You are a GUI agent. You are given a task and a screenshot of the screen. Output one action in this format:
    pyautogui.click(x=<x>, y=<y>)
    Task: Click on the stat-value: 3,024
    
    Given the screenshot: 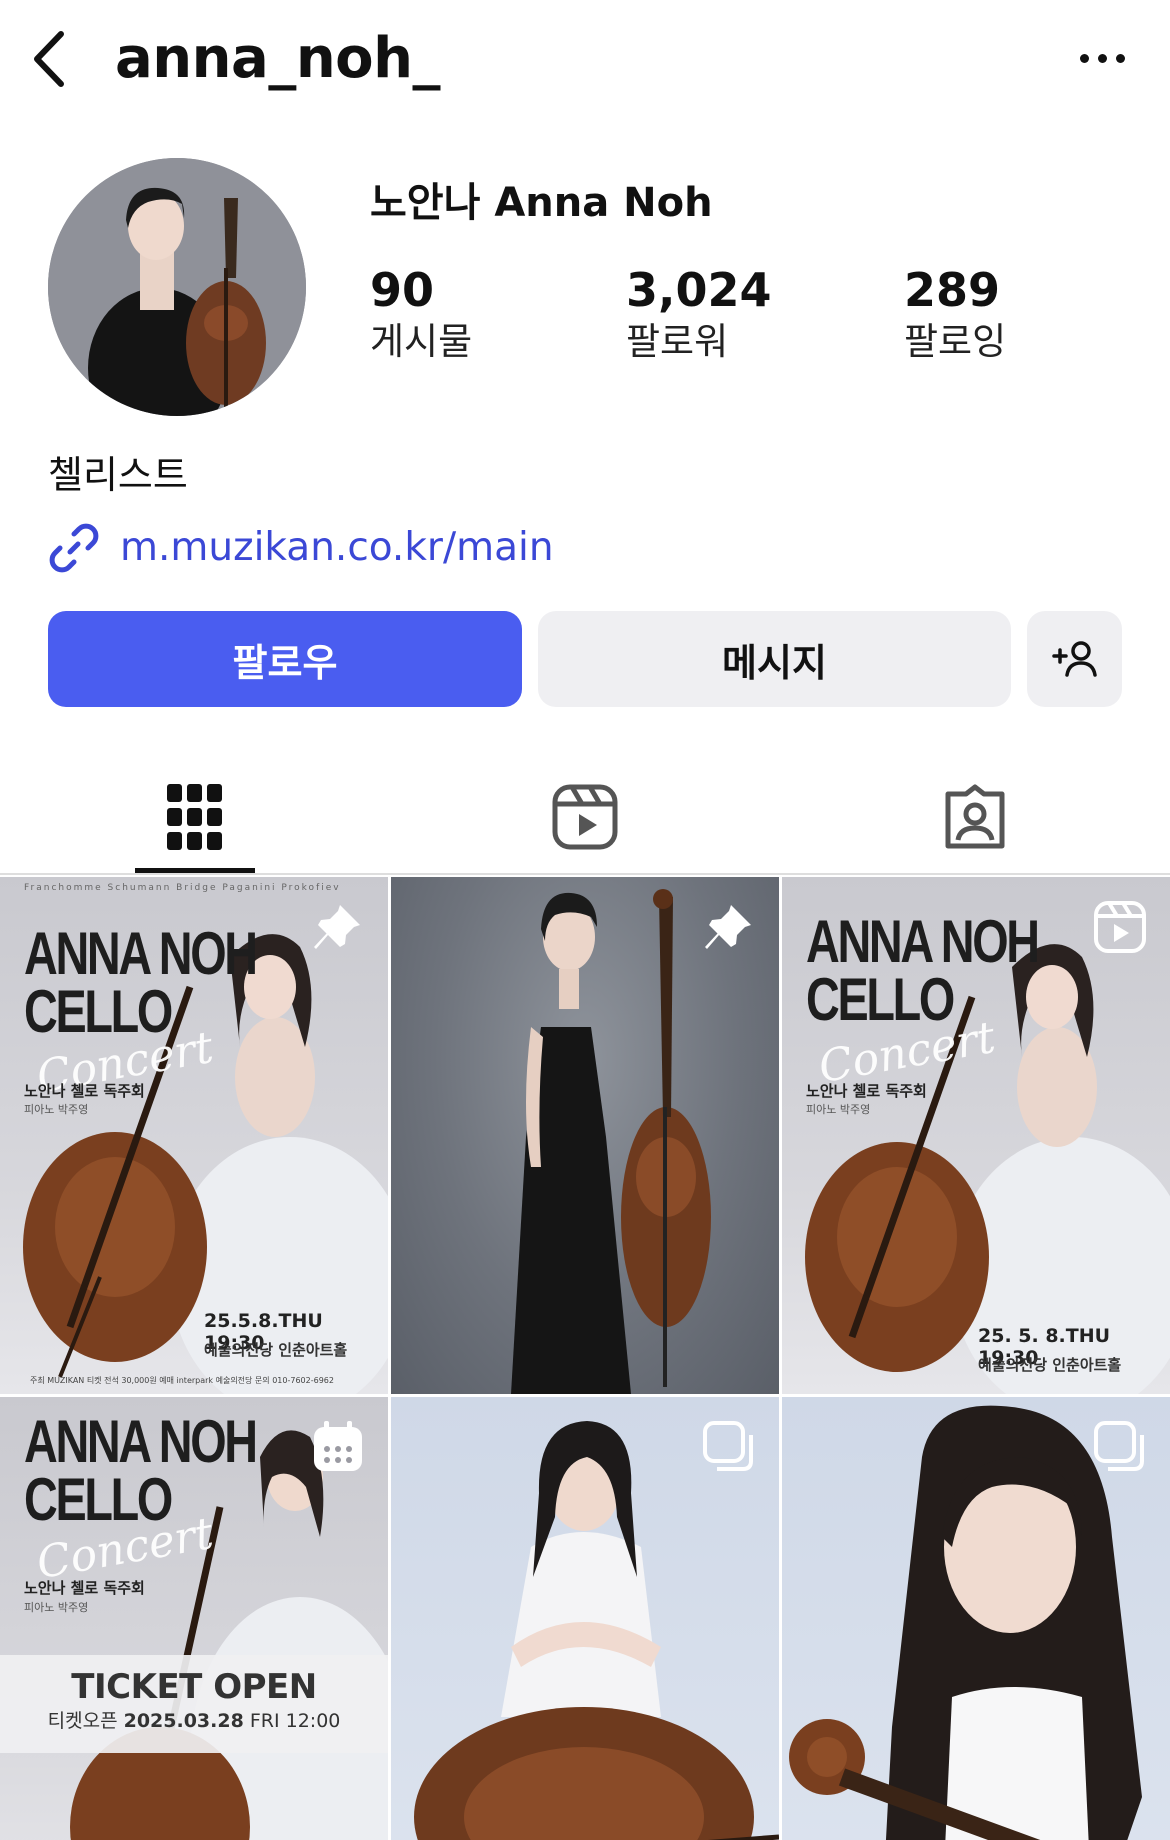 What is the action you would take?
    pyautogui.click(x=699, y=290)
    